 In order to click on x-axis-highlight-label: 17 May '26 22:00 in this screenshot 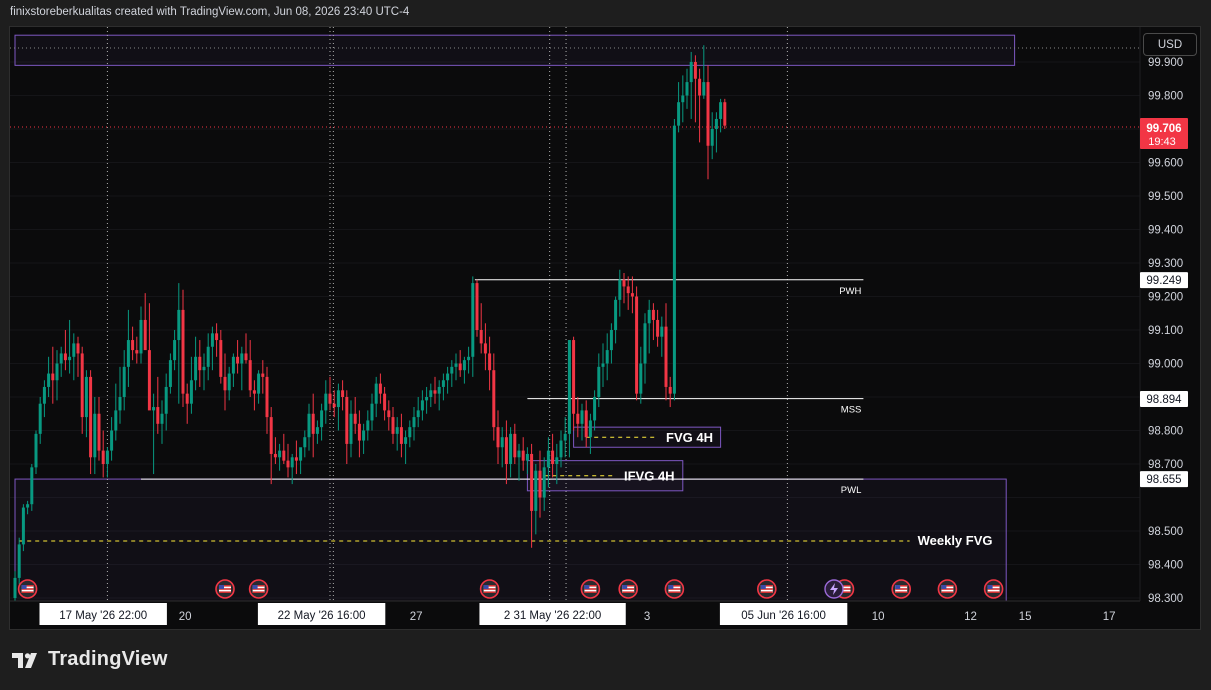, I will do `click(103, 616)`.